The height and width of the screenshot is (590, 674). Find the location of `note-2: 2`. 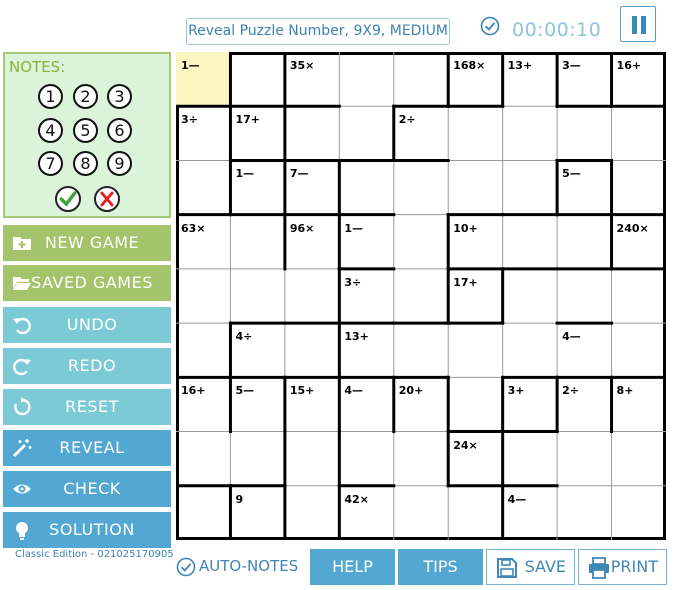

note-2: 2 is located at coordinates (85, 96).